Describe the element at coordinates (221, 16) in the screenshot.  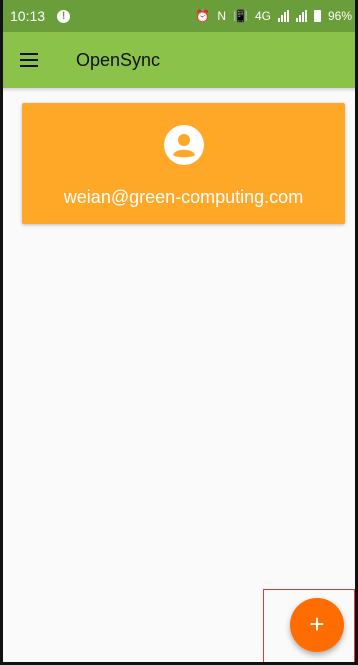
I see `nfc-icon: N` at that location.